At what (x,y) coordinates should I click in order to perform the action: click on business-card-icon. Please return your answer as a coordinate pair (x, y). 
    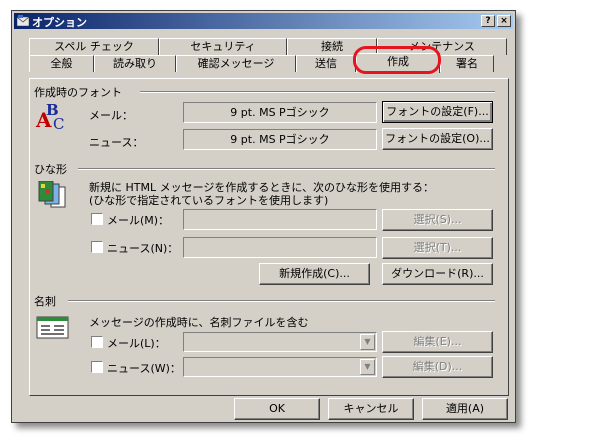
    Looking at the image, I should click on (52, 327).